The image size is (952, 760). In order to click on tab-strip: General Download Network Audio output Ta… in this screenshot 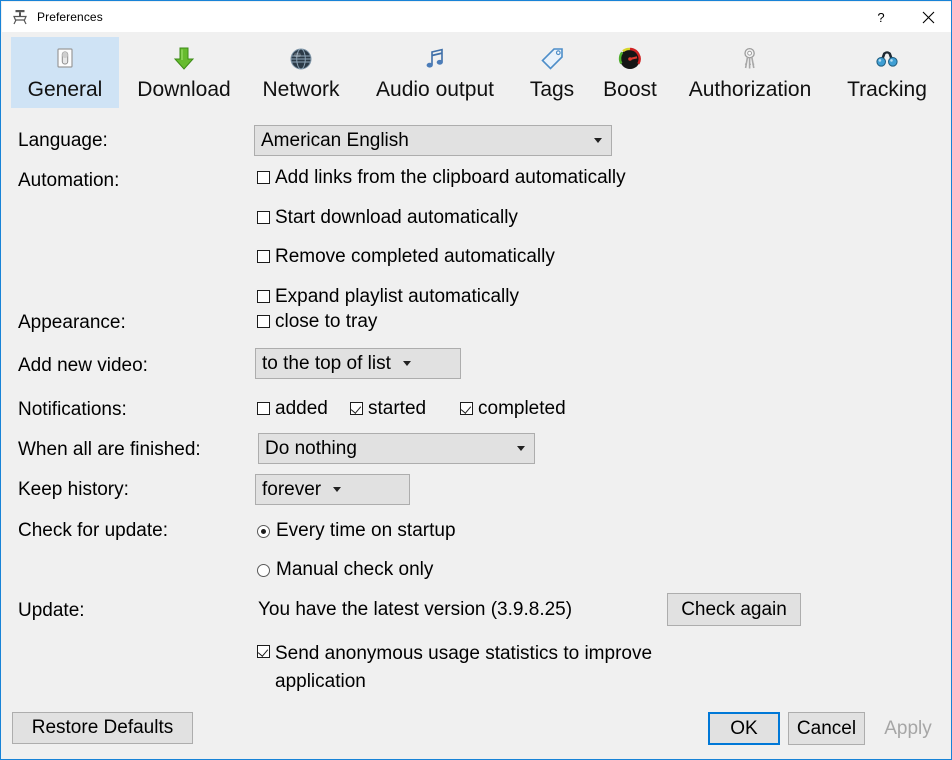, I will do `click(476, 73)`.